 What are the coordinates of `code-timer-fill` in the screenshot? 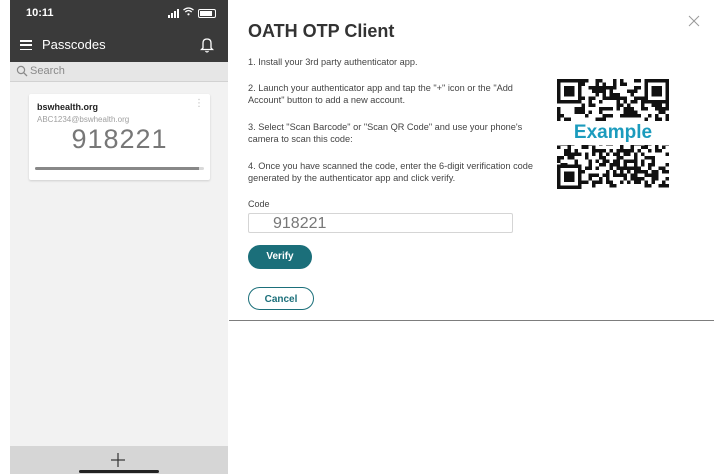 It's located at (117, 168).